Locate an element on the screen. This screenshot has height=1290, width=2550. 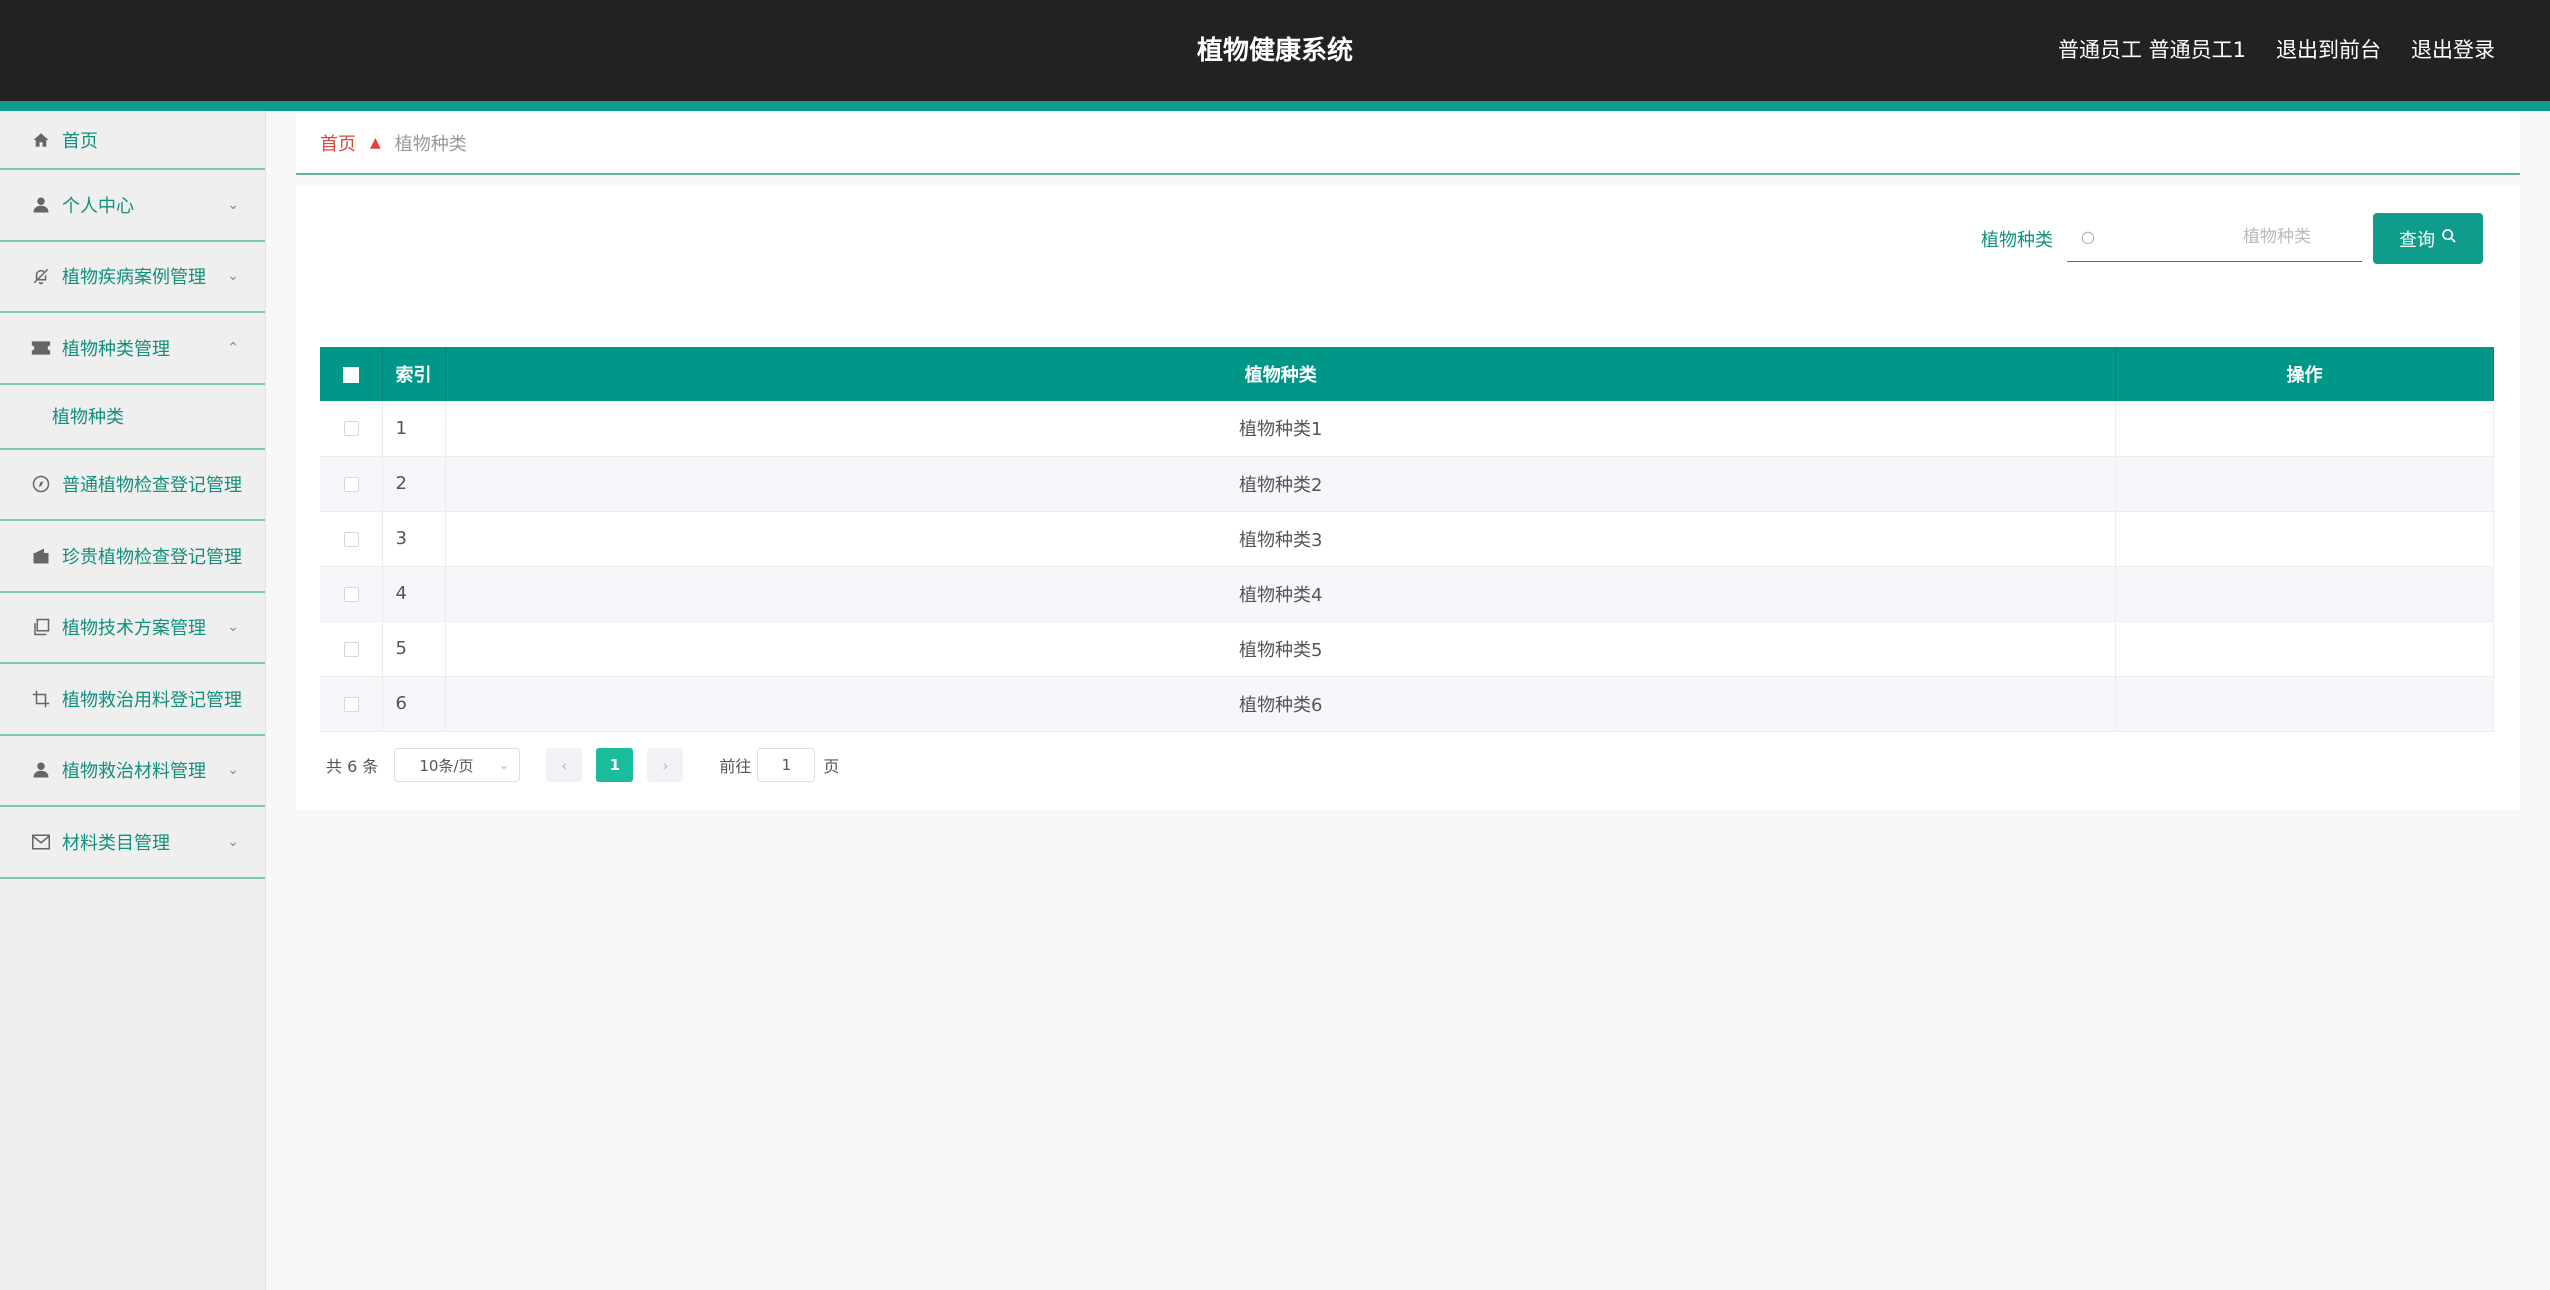
page-number-button: 1 is located at coordinates (615, 765).